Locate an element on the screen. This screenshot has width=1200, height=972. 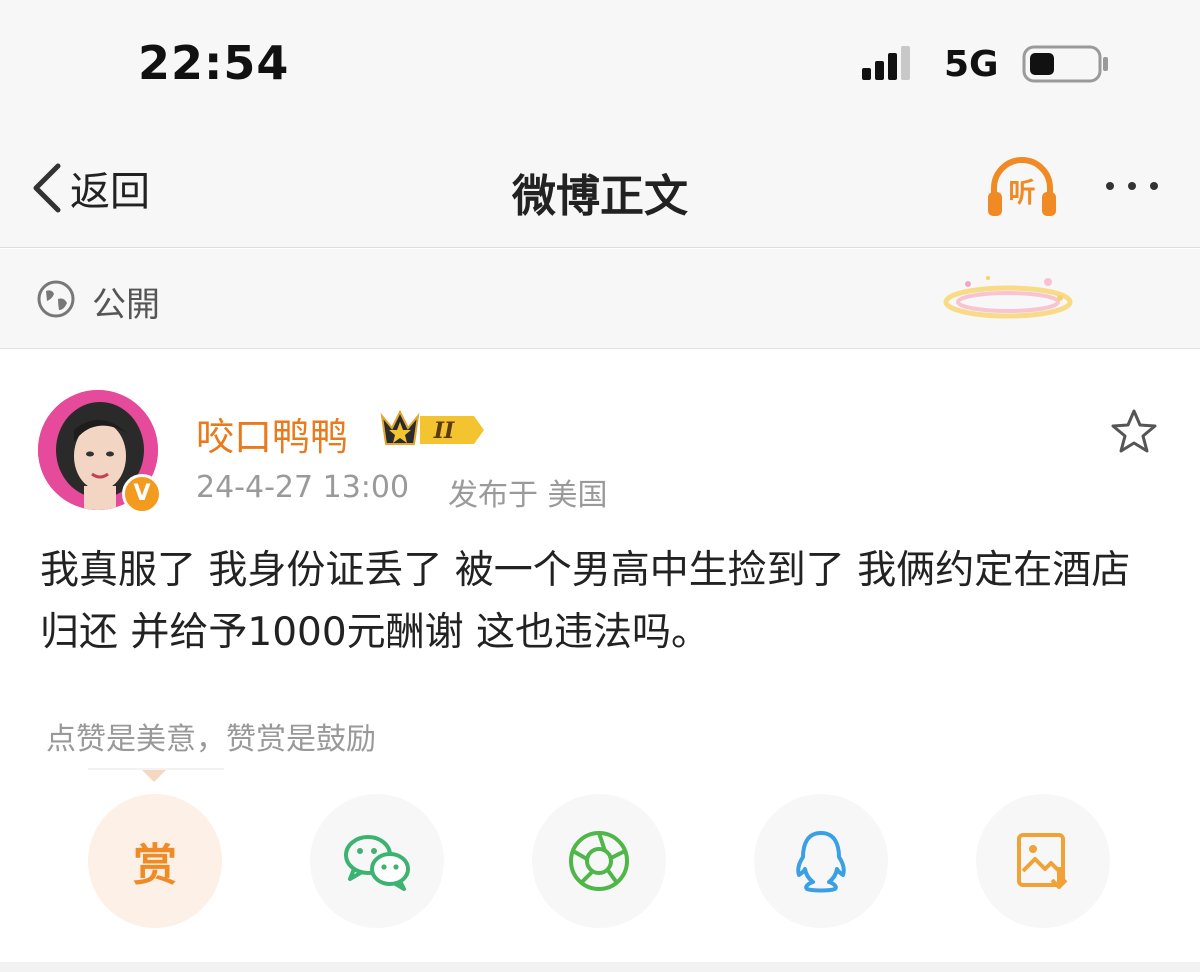
back-label: 返回 is located at coordinates (110, 192).